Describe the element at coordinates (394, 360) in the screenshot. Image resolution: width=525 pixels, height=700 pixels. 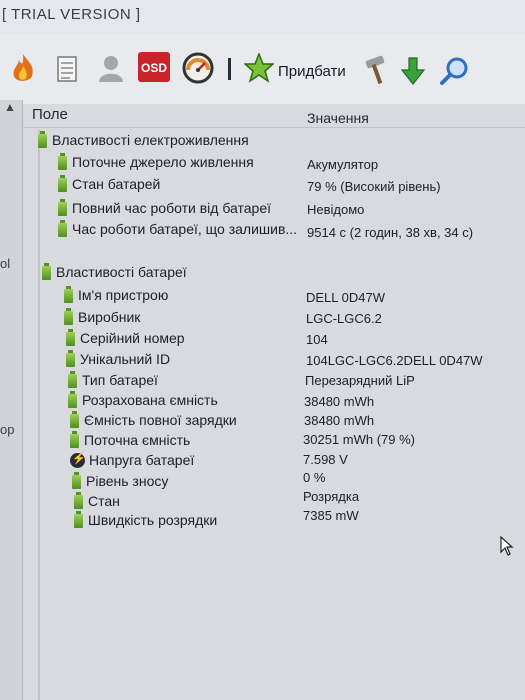
I see `row-value: 104LGC-LGC6.2DELL 0D47W` at that location.